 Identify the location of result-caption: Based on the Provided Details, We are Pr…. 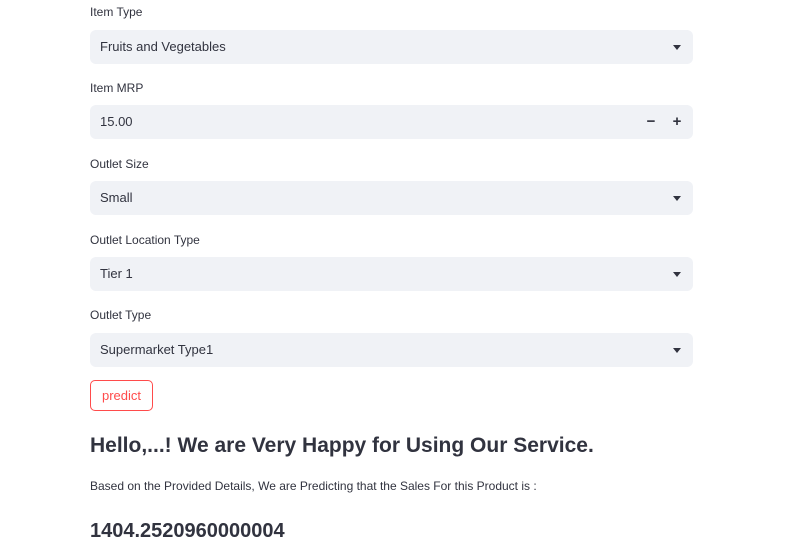
(313, 486).